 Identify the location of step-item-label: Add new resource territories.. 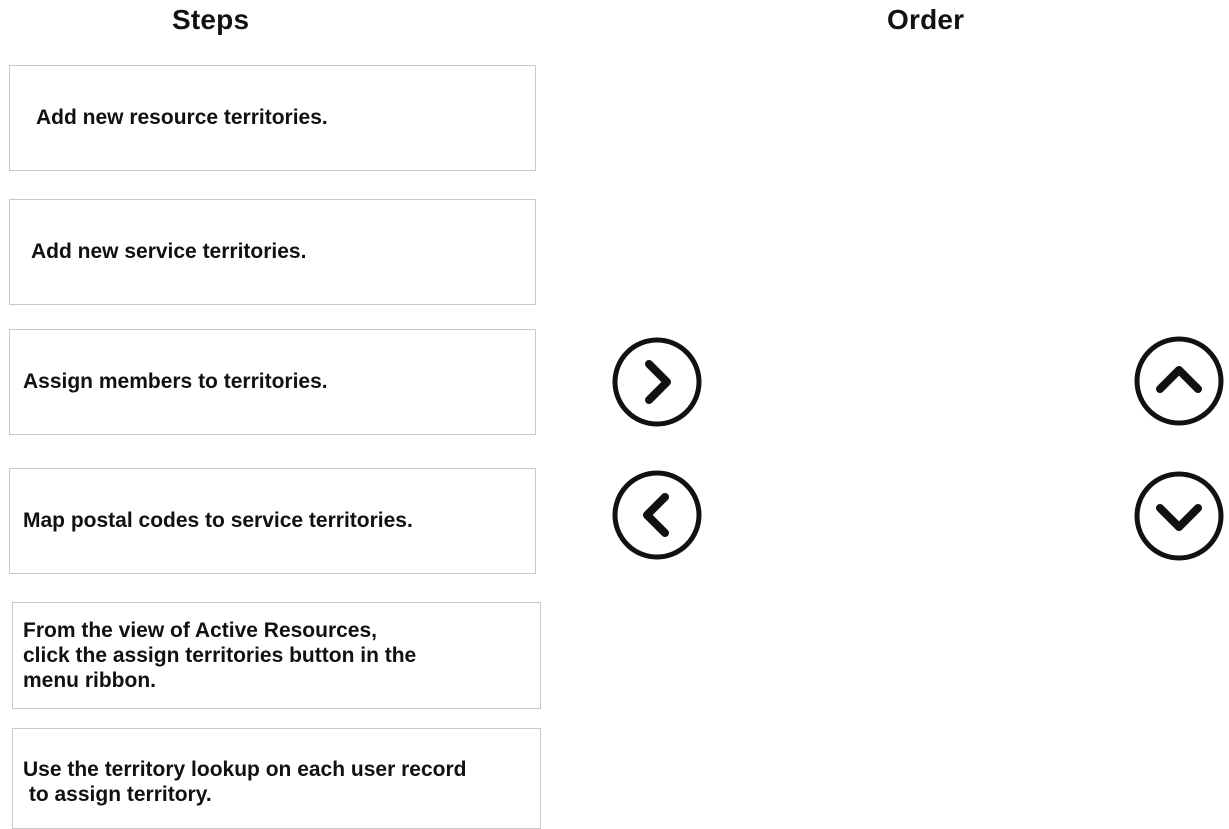
(182, 118).